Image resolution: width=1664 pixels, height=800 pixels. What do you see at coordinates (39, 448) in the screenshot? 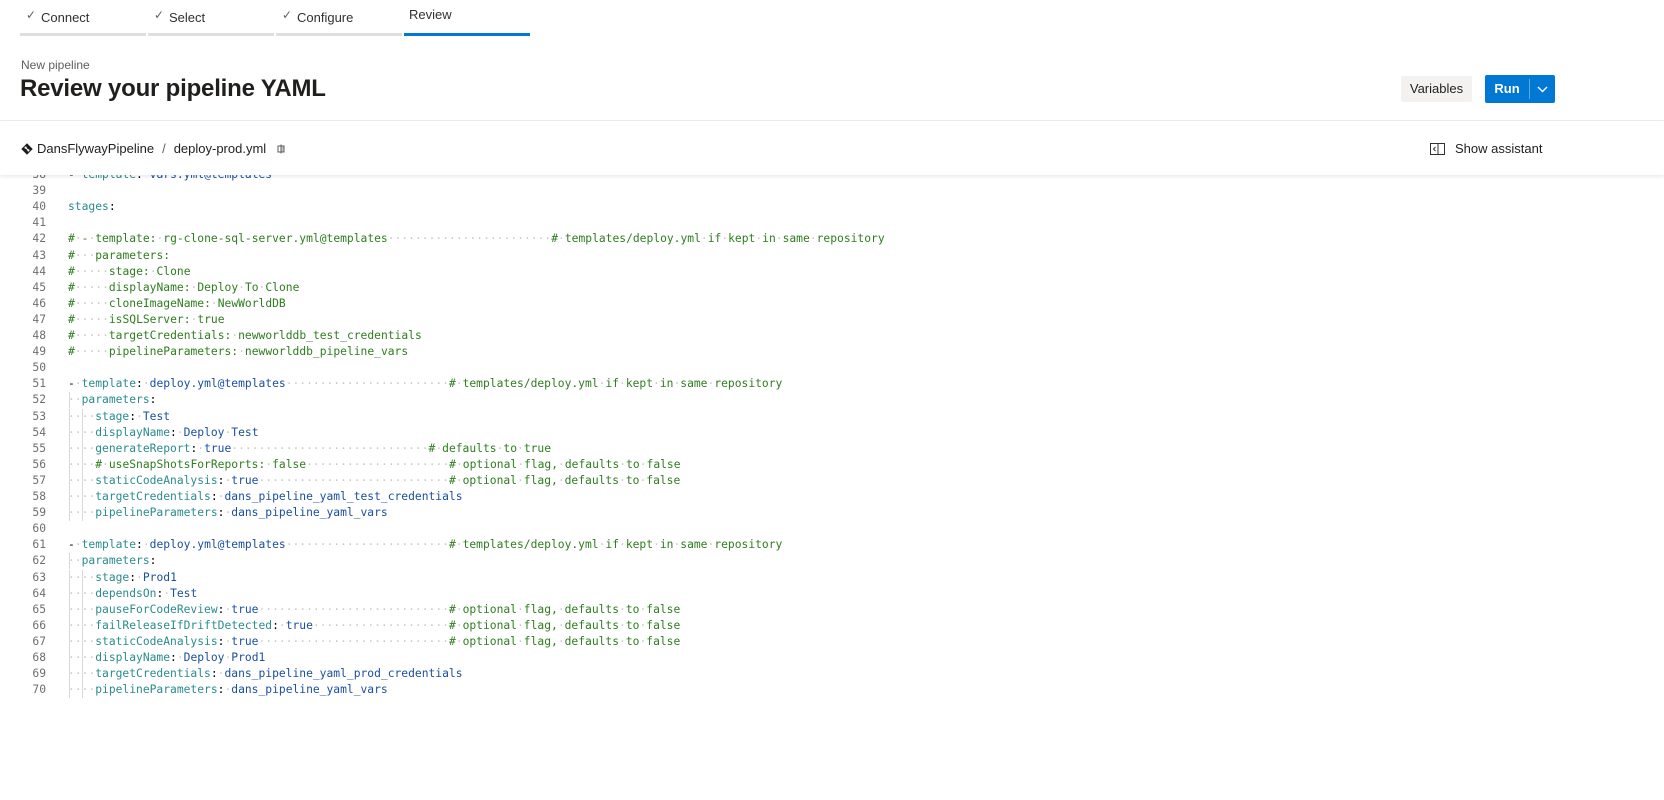
I see `line-number: 55` at bounding box center [39, 448].